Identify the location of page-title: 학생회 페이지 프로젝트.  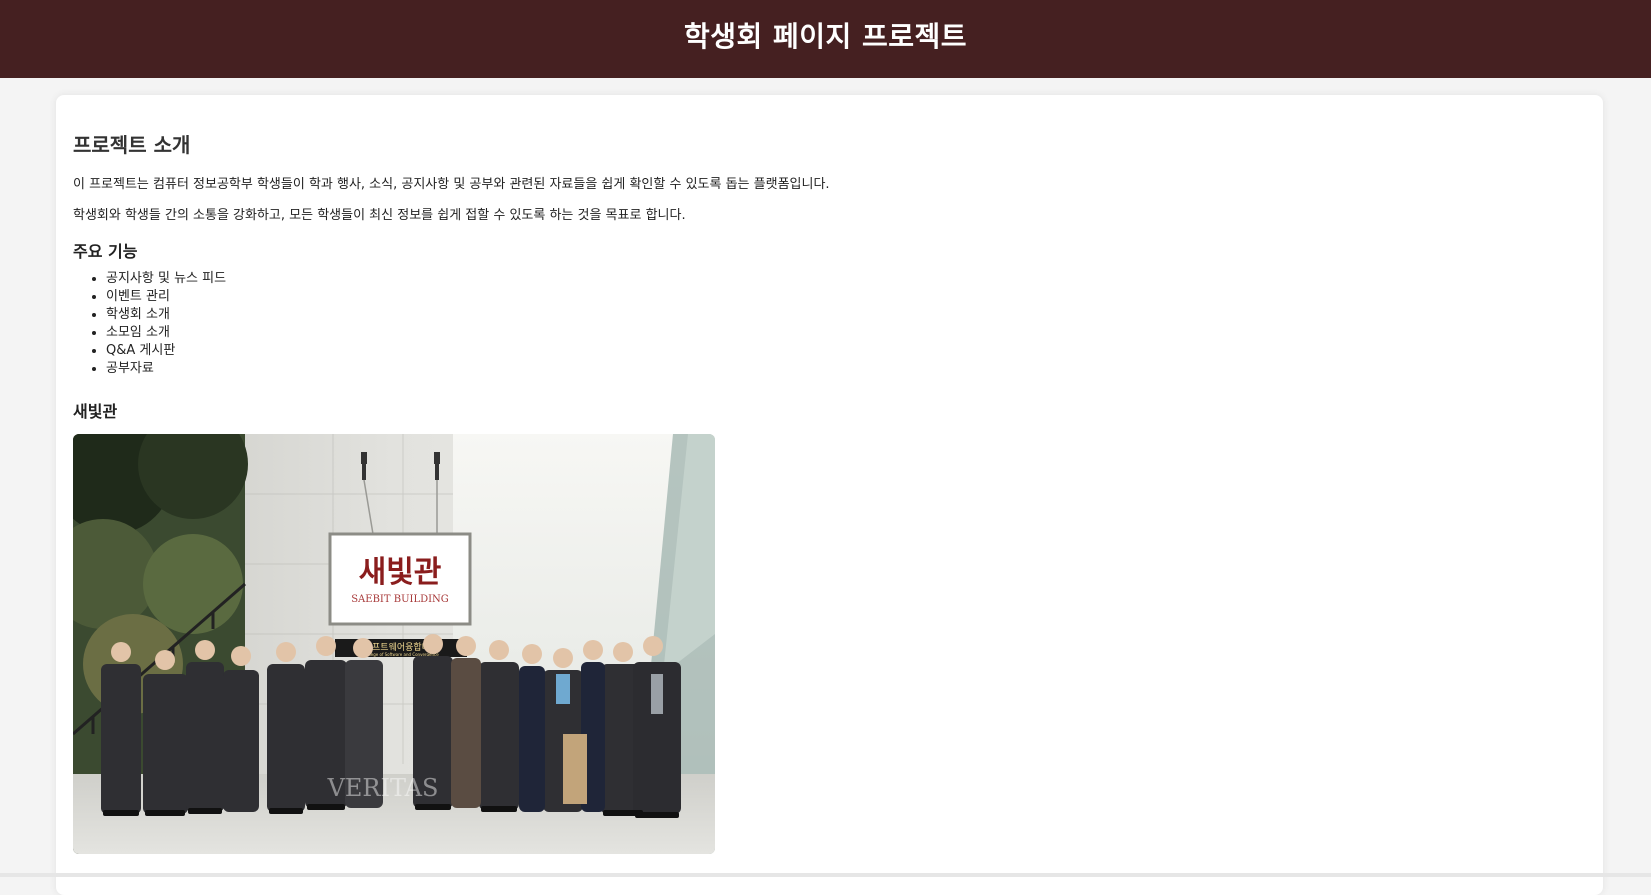
(825, 36).